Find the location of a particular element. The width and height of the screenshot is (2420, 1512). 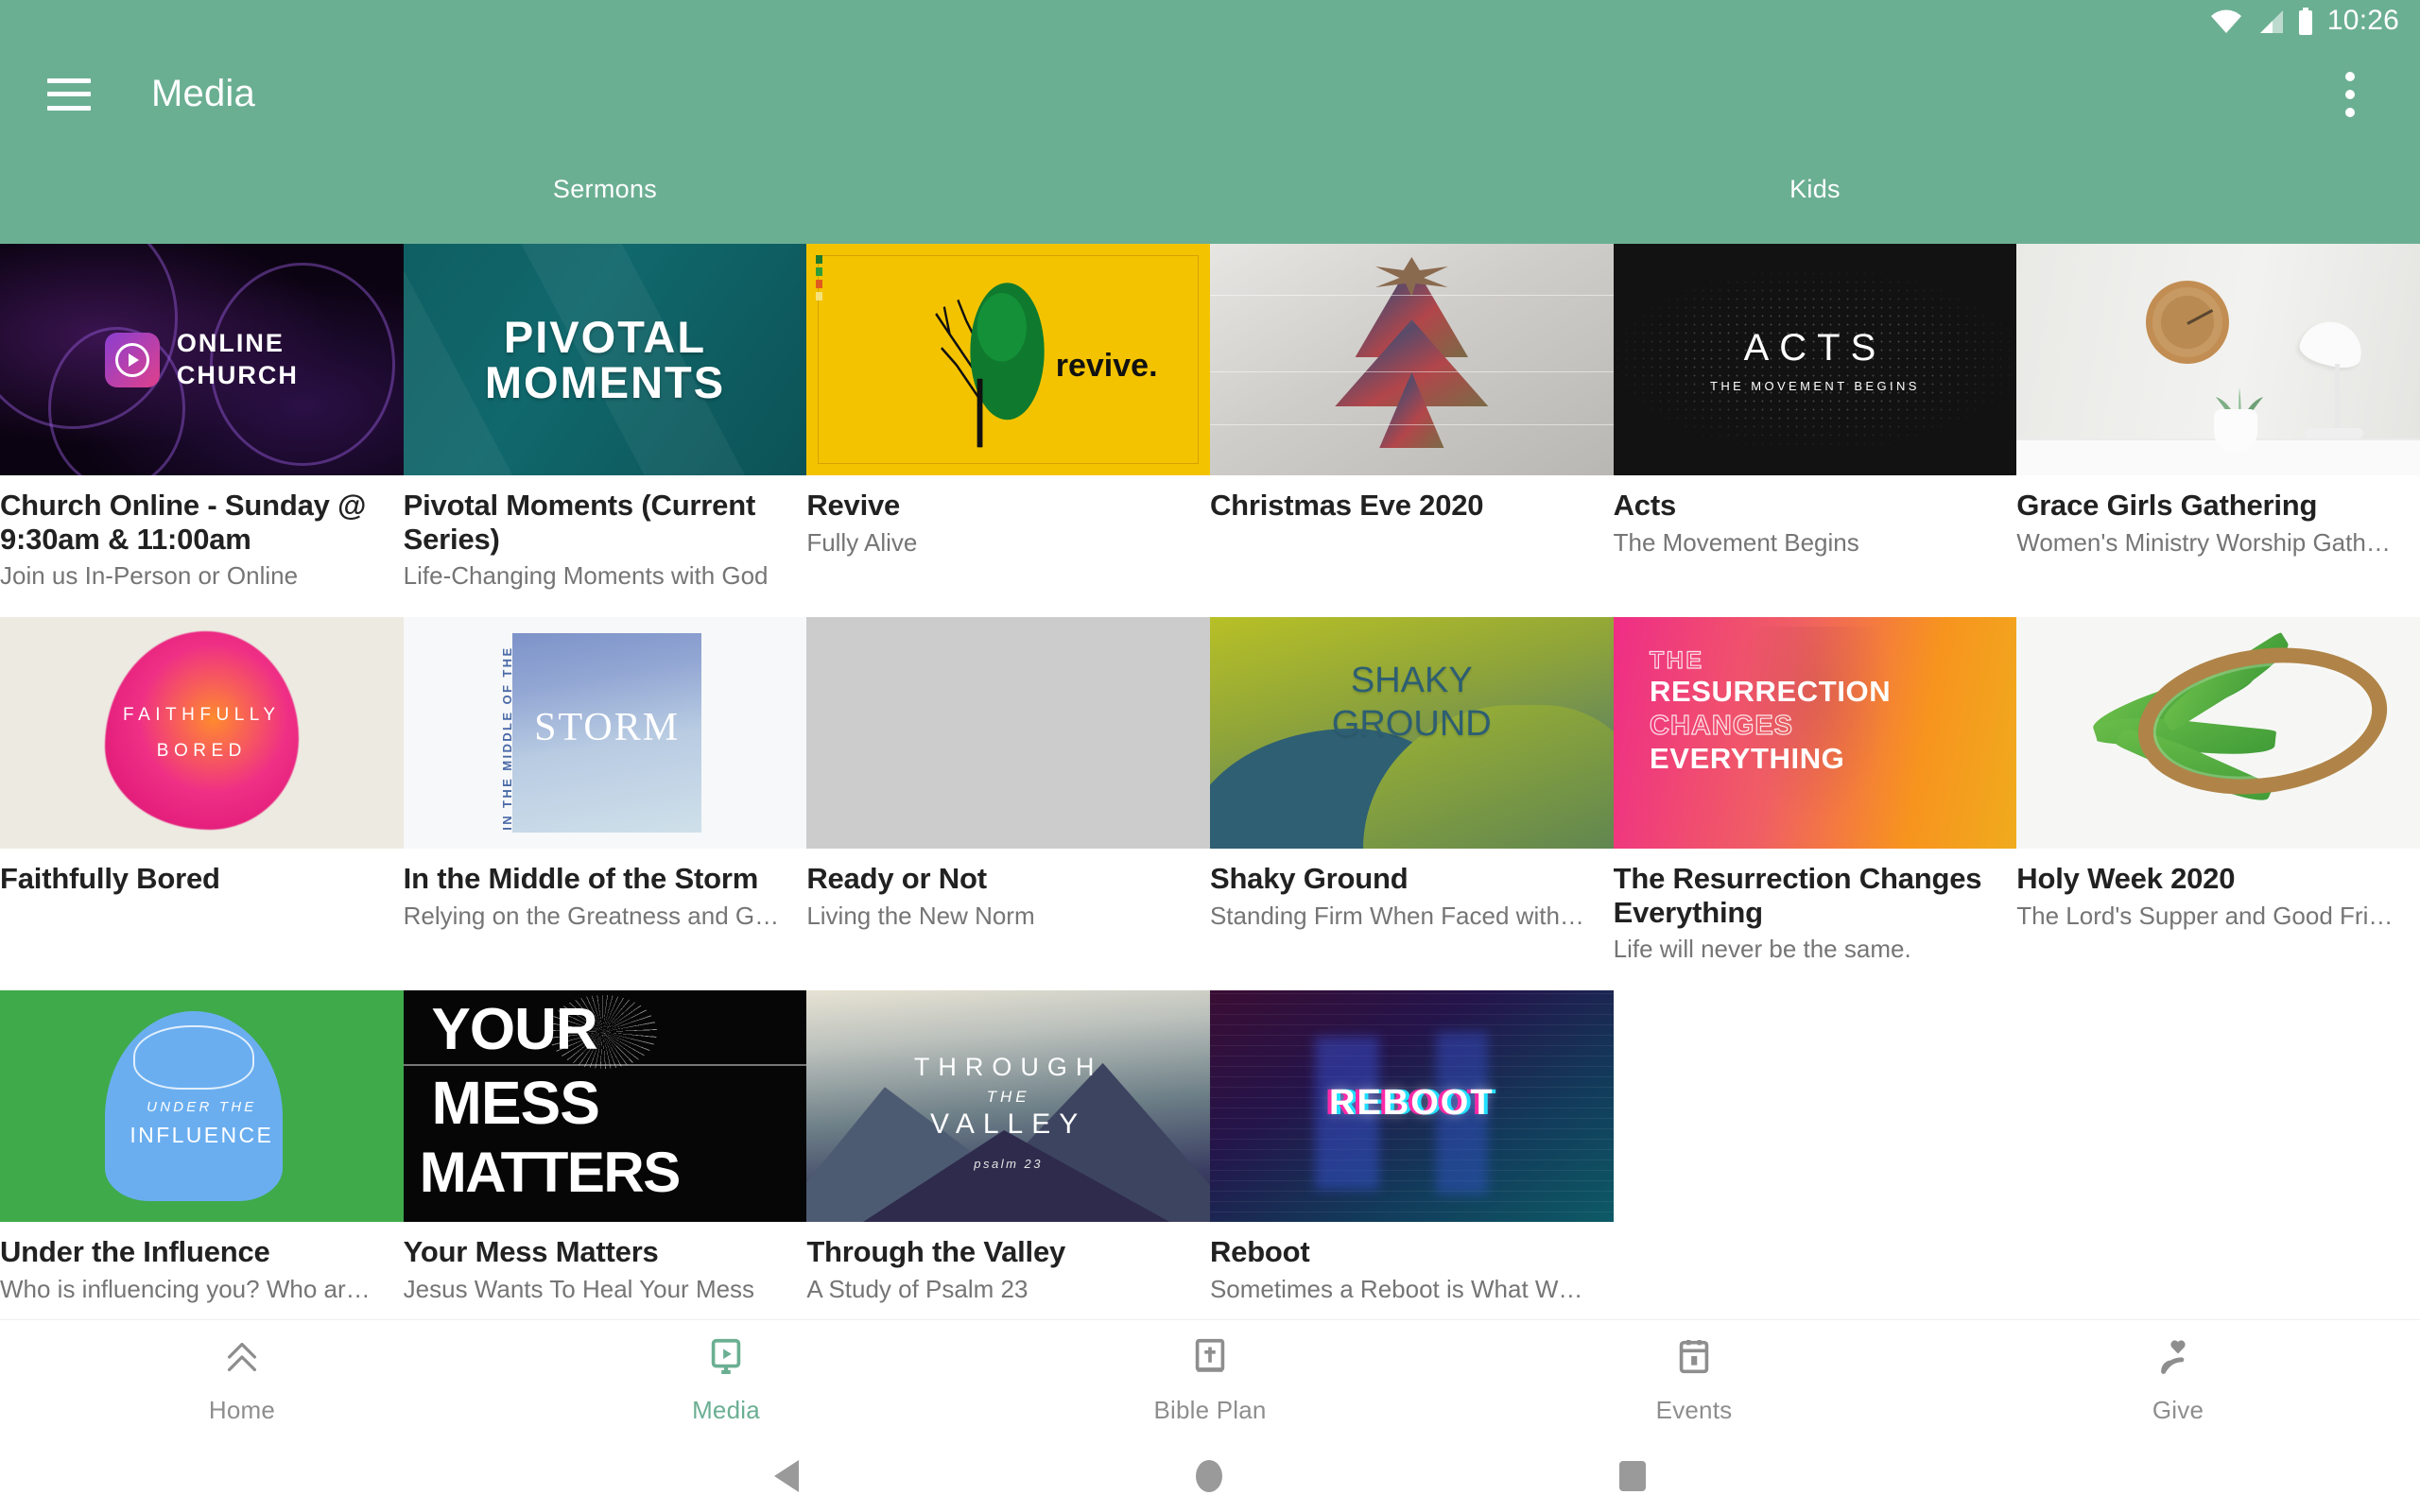

crown-of-thorns-icon is located at coordinates (2262, 721).